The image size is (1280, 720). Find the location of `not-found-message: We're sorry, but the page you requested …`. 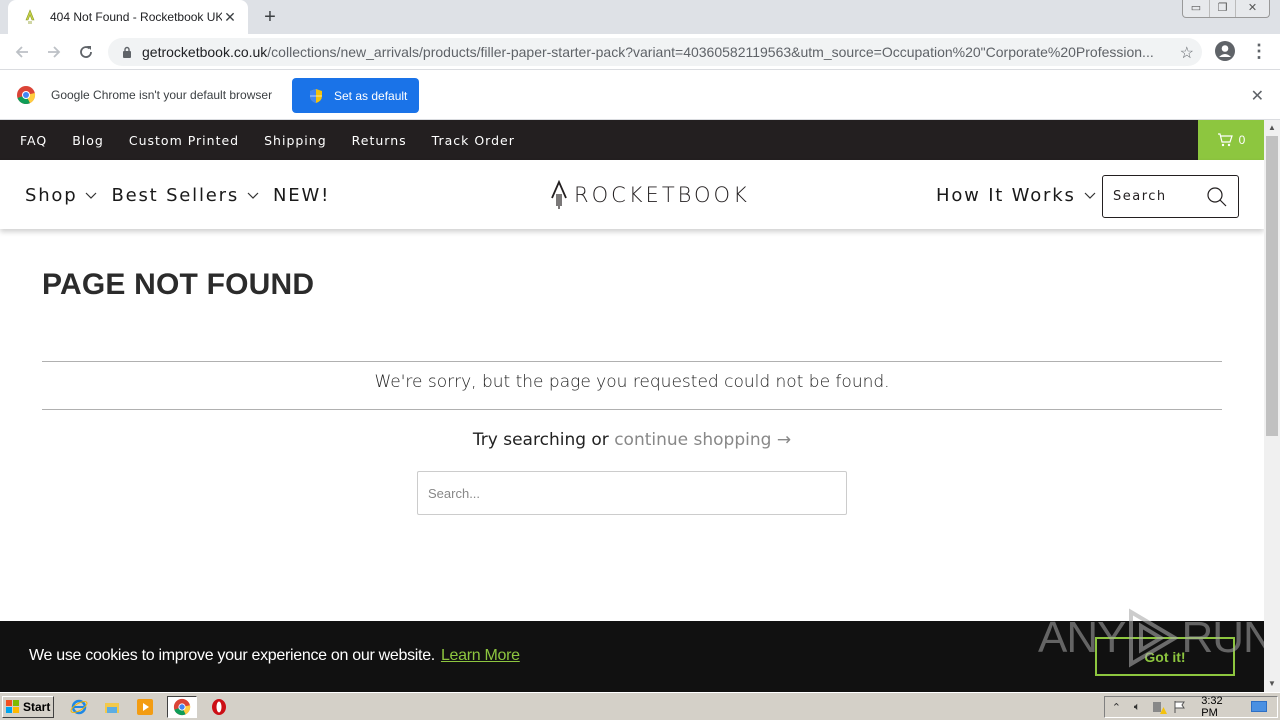

not-found-message: We're sorry, but the page you requested … is located at coordinates (632, 382).